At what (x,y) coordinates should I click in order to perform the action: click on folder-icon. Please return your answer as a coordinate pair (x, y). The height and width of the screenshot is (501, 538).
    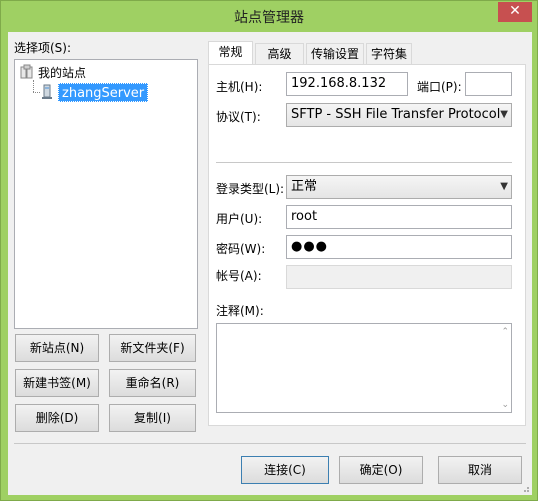
    Looking at the image, I should click on (27, 72).